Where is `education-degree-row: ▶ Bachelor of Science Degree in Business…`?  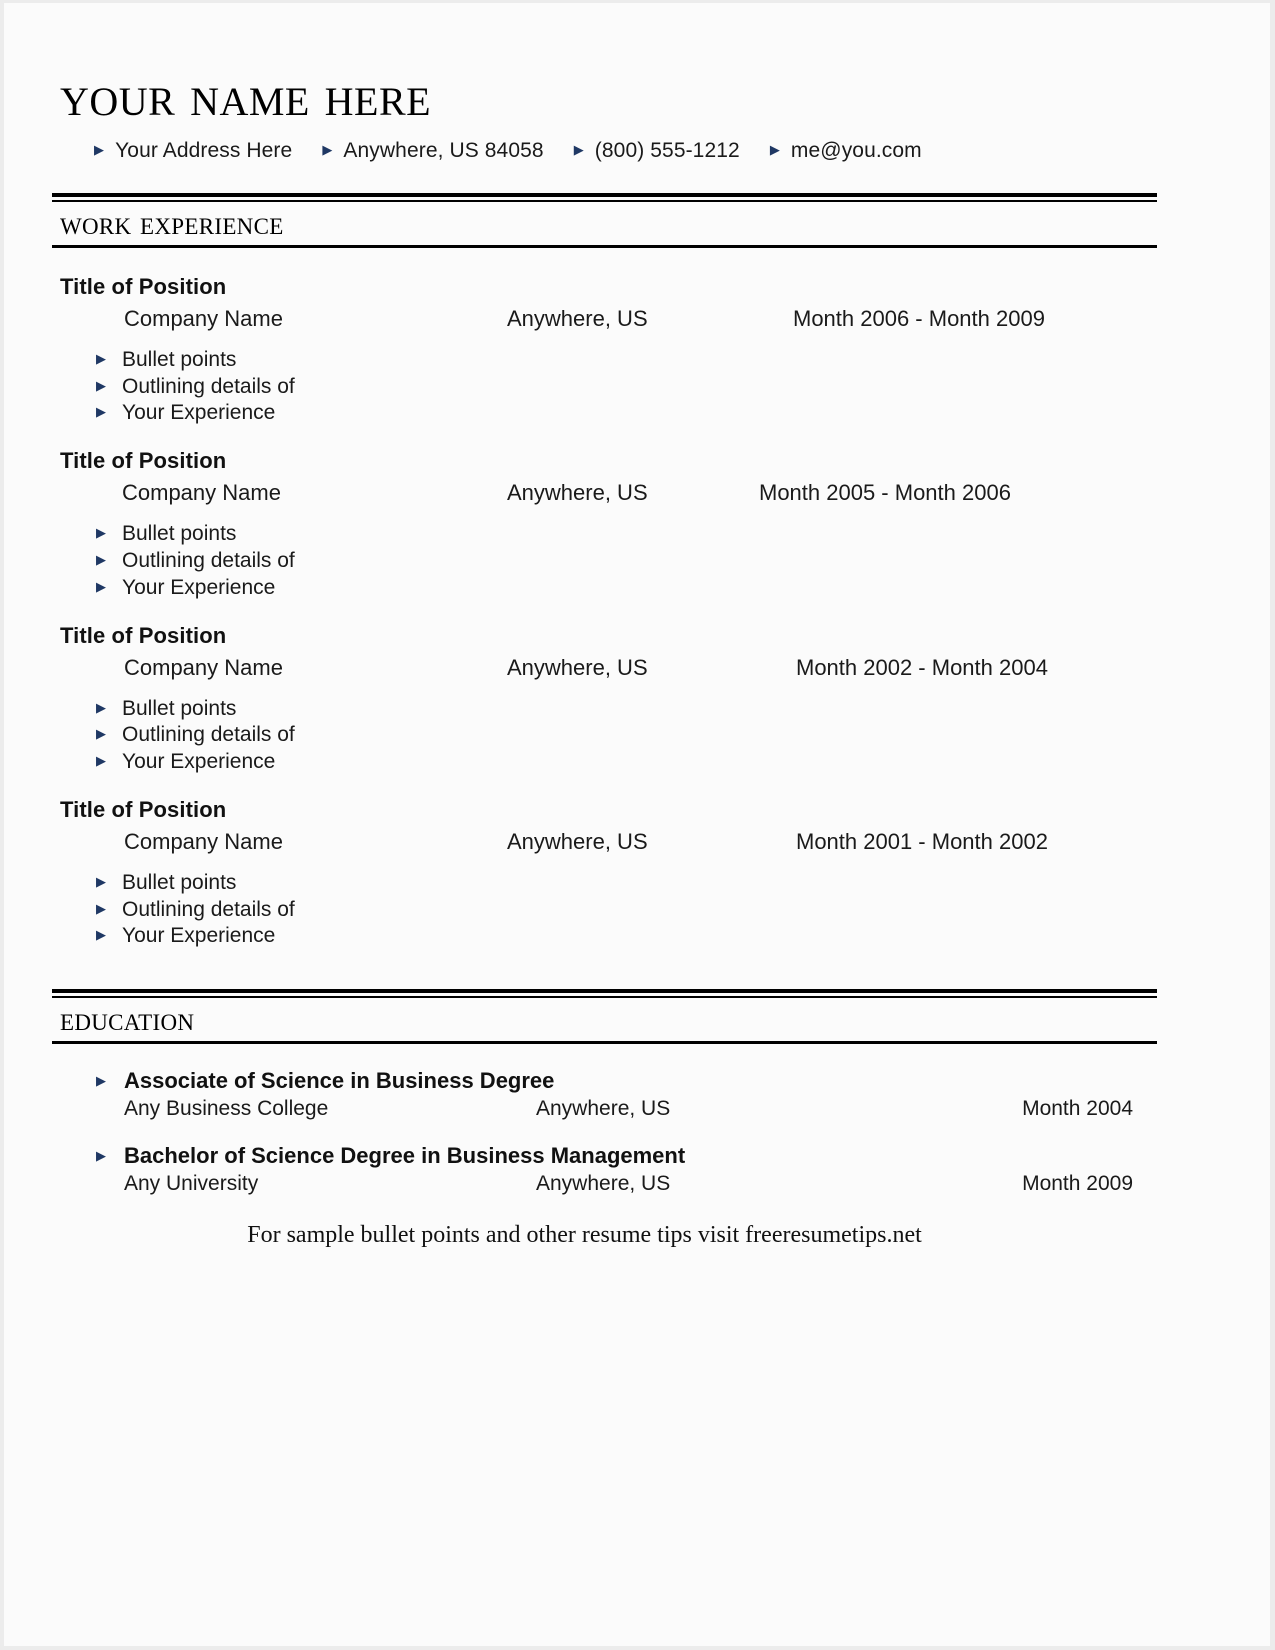 education-degree-row: ▶ Bachelor of Science Degree in Business… is located at coordinates (626, 1156).